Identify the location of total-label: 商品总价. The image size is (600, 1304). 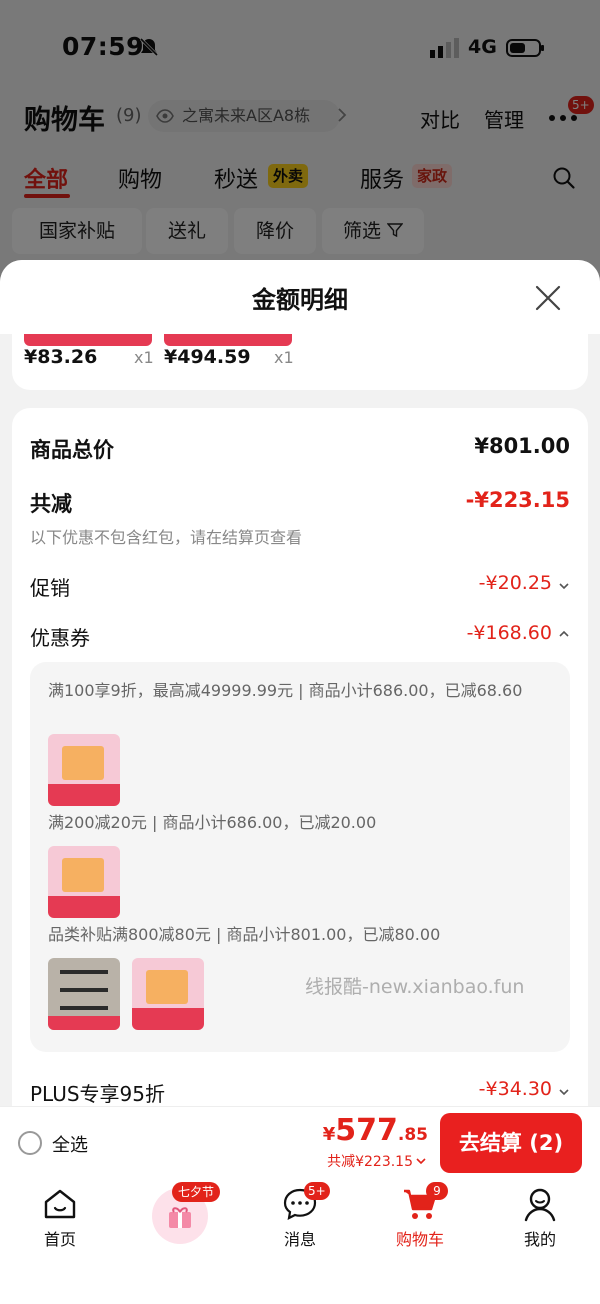
(72, 450).